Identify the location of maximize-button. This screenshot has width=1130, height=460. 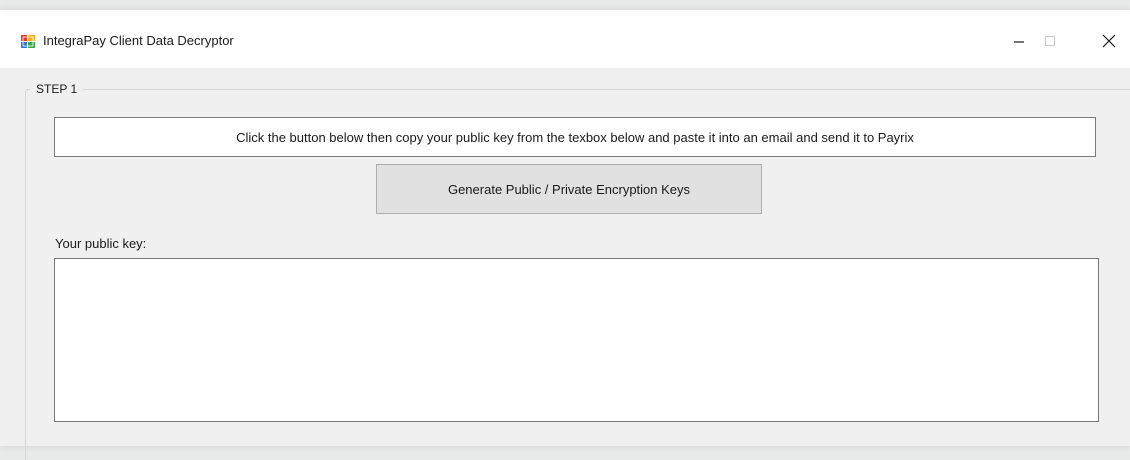
(1050, 41).